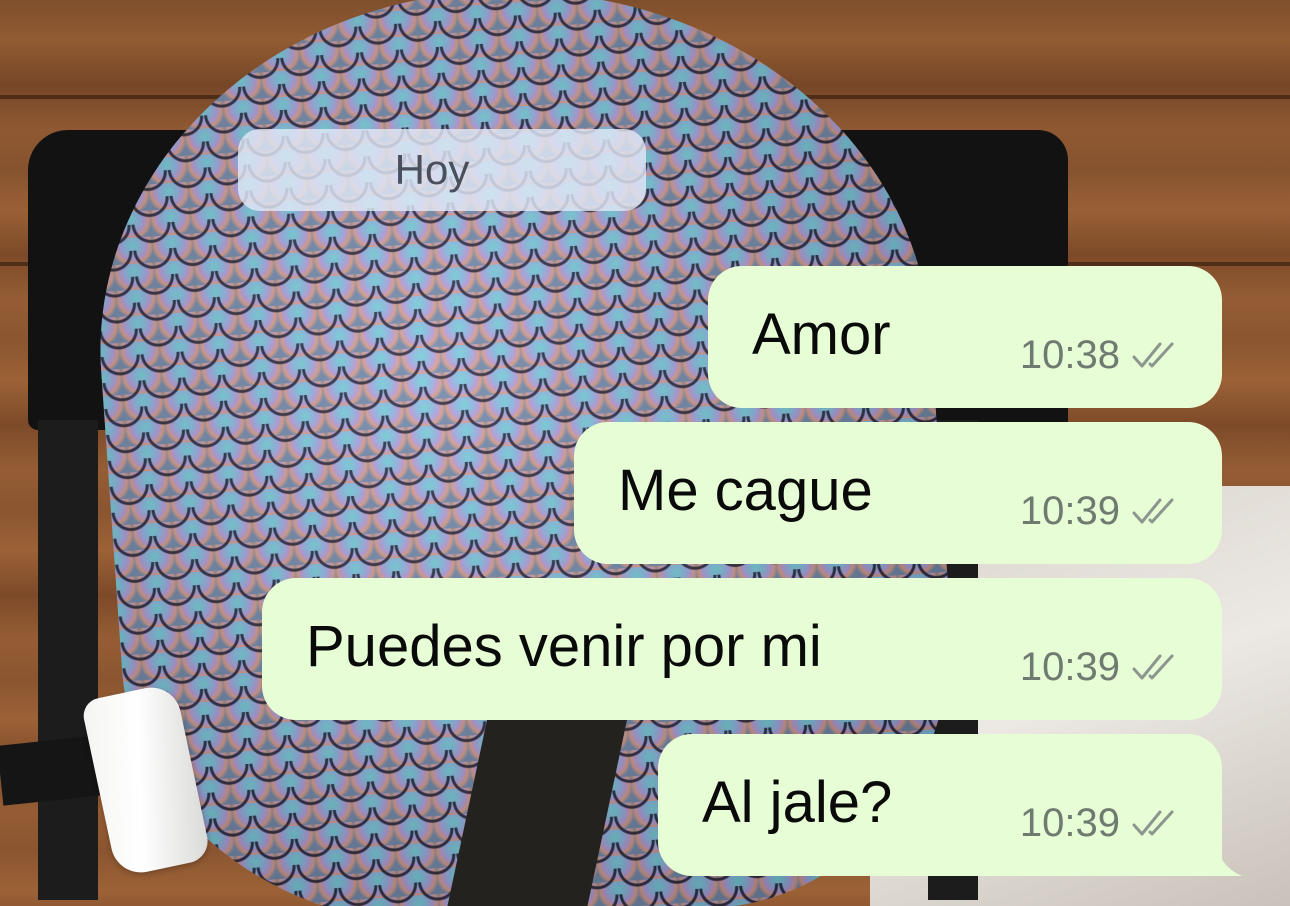 The width and height of the screenshot is (1290, 906). Describe the element at coordinates (1069, 354) in the screenshot. I see `message-time: 10:38` at that location.